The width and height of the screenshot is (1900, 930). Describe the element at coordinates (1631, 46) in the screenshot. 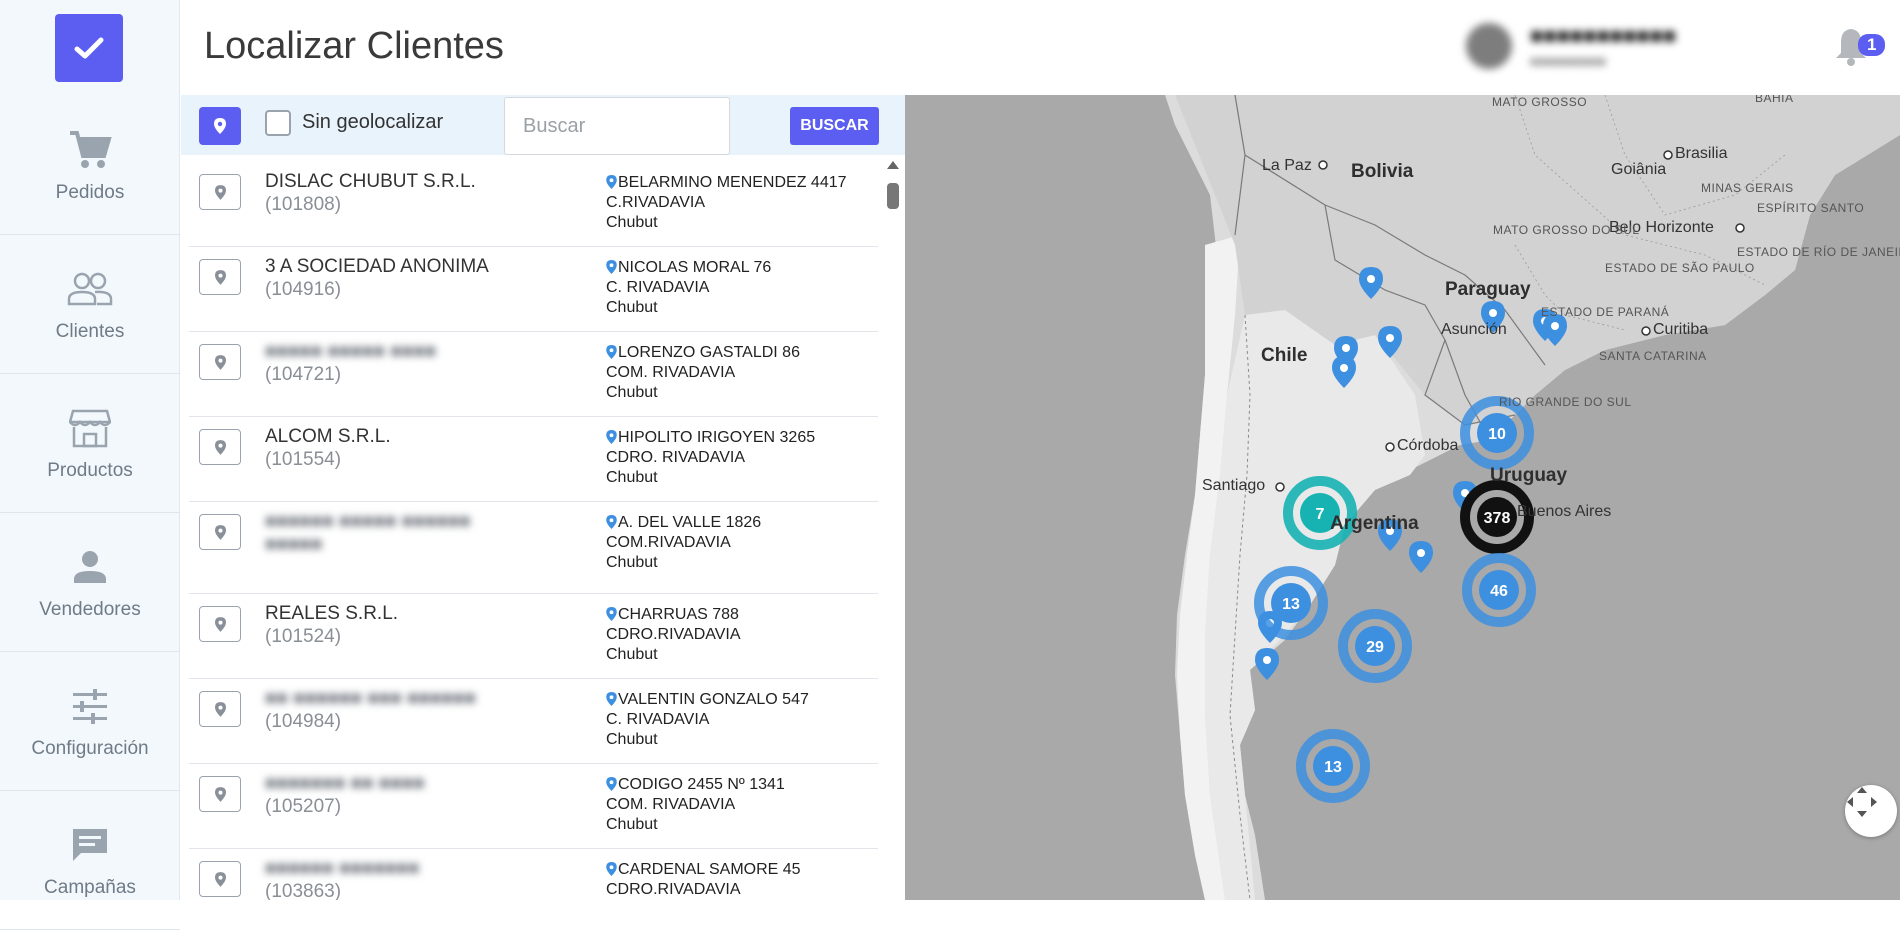

I see `user-profile: ■■■■■■■■■■■ ■■■■■■■■■` at that location.